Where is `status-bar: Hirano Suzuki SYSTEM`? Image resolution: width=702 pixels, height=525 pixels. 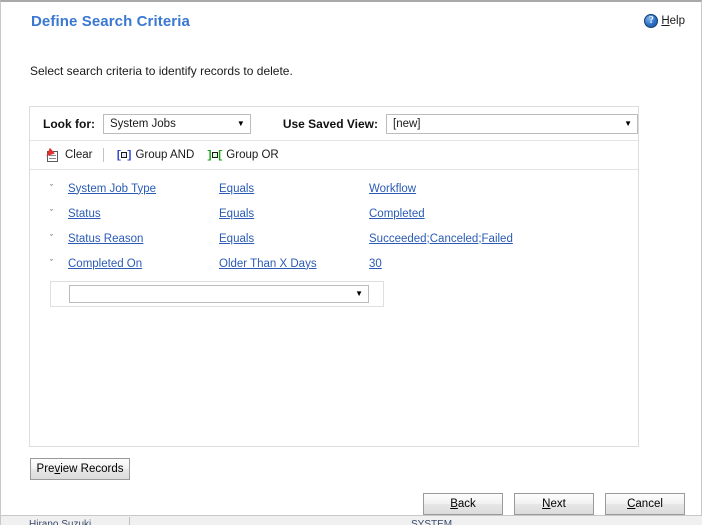 status-bar: Hirano Suzuki SYSTEM is located at coordinates (351, 520).